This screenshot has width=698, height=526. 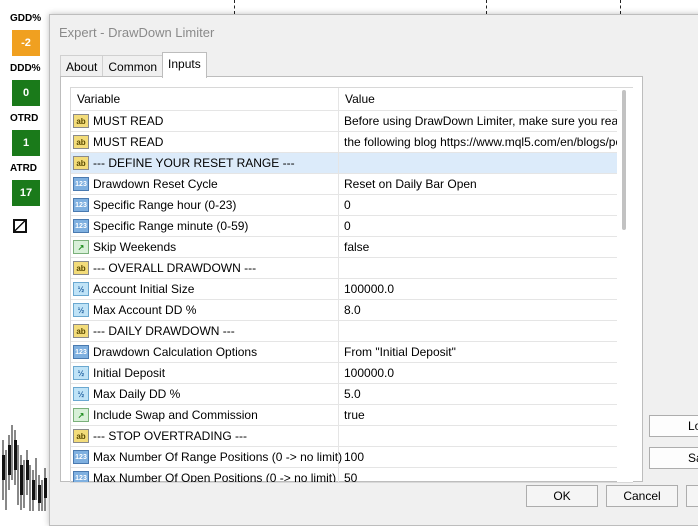 I want to click on dialog-title: Expert - DrawDown Limiter, so click(x=137, y=32).